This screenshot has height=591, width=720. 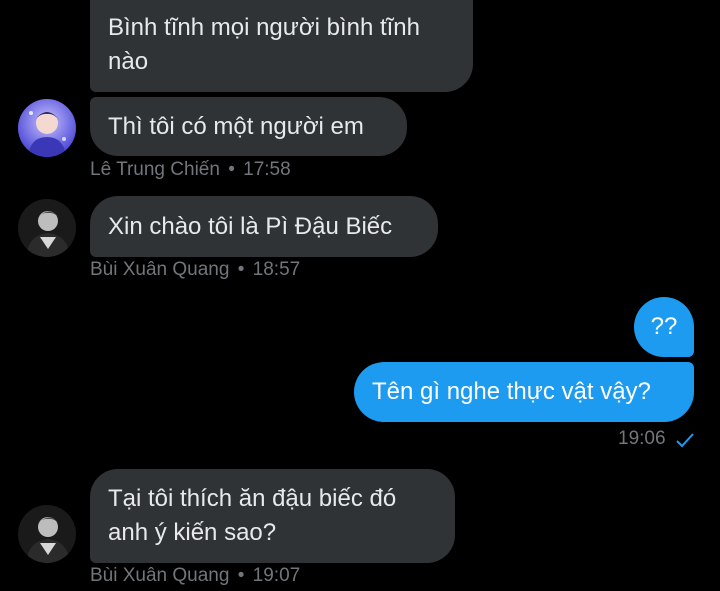 What do you see at coordinates (236, 126) in the screenshot?
I see `message-text: Thì tôi có một người em` at bounding box center [236, 126].